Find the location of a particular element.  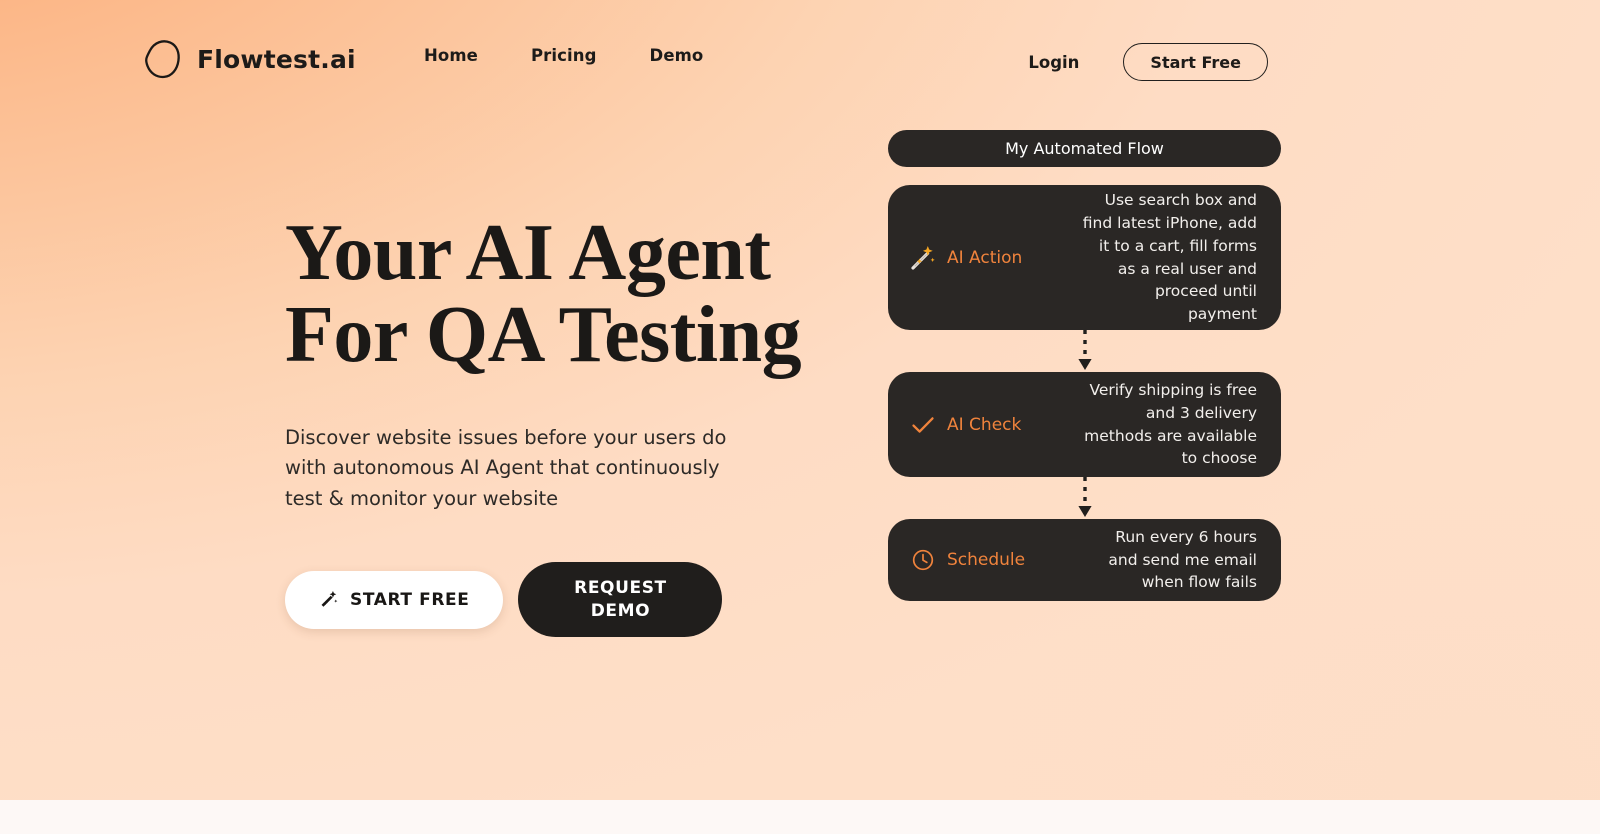

nav-item-pricing: Pricing is located at coordinates (564, 55).